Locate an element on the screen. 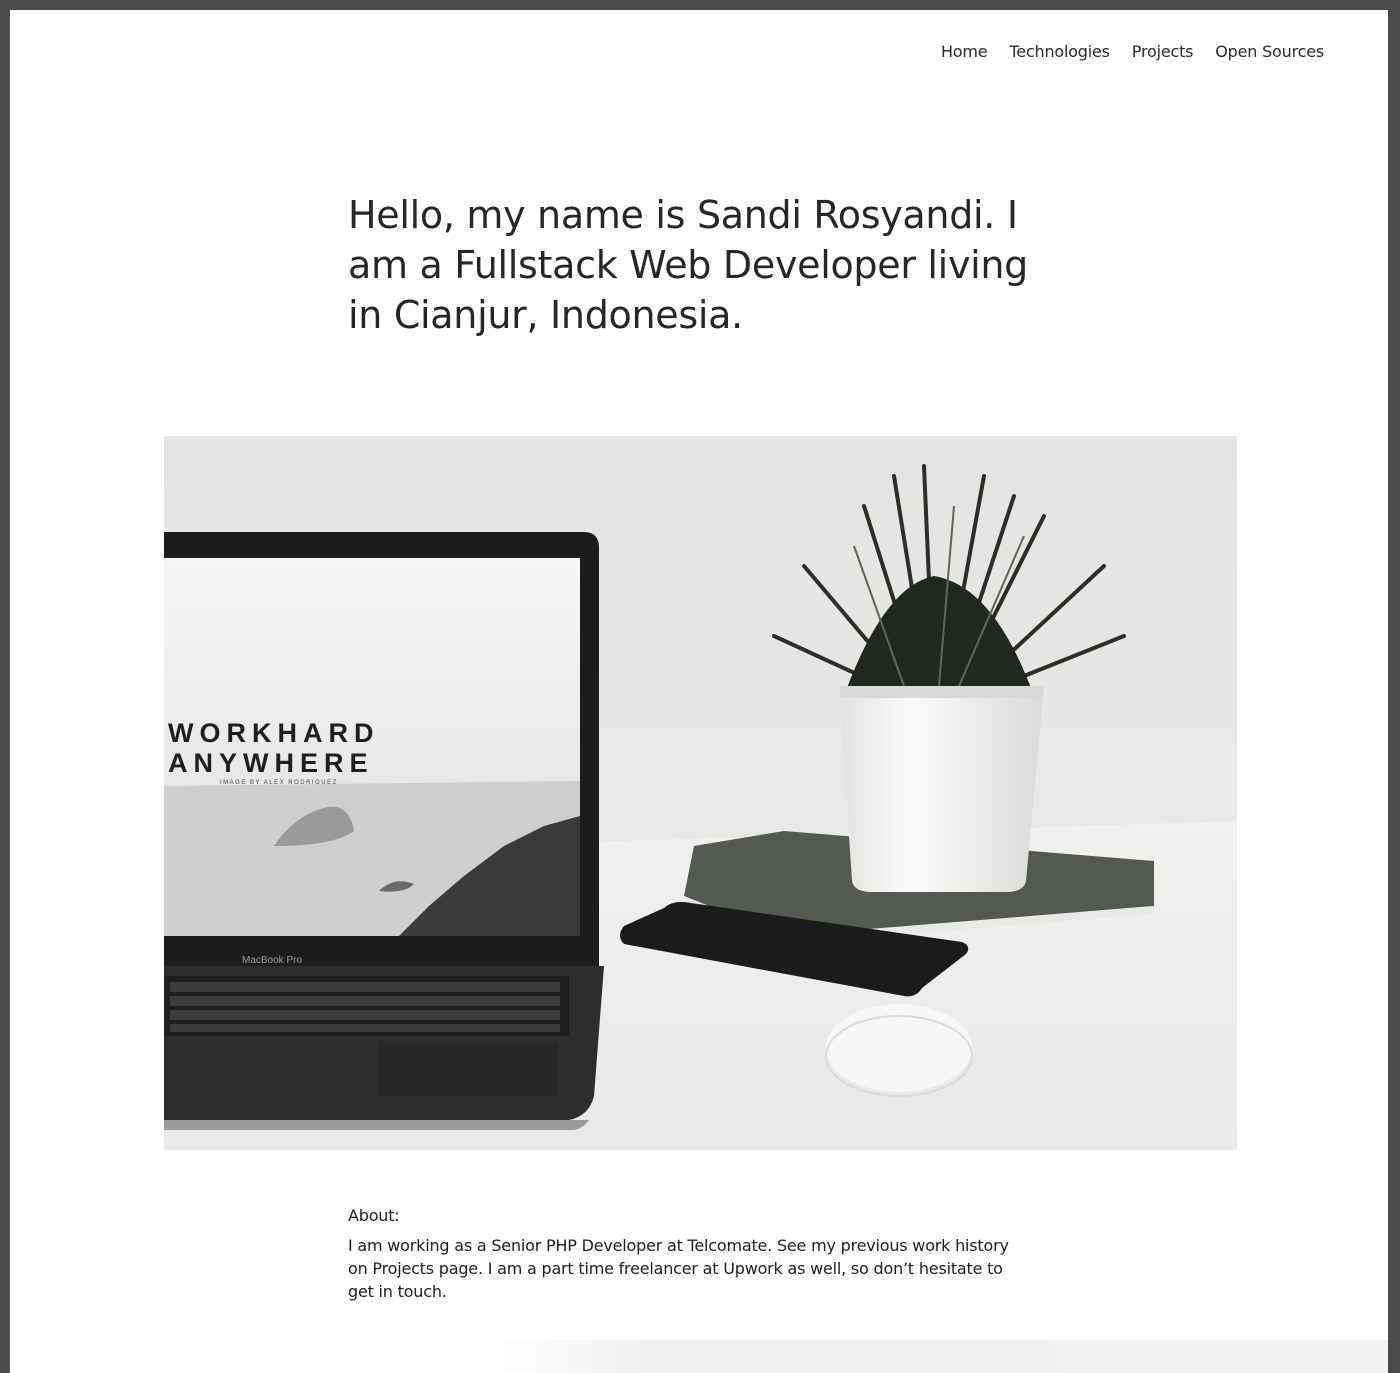 Image resolution: width=1400 pixels, height=1373 pixels. about-heading: About: is located at coordinates (374, 1215).